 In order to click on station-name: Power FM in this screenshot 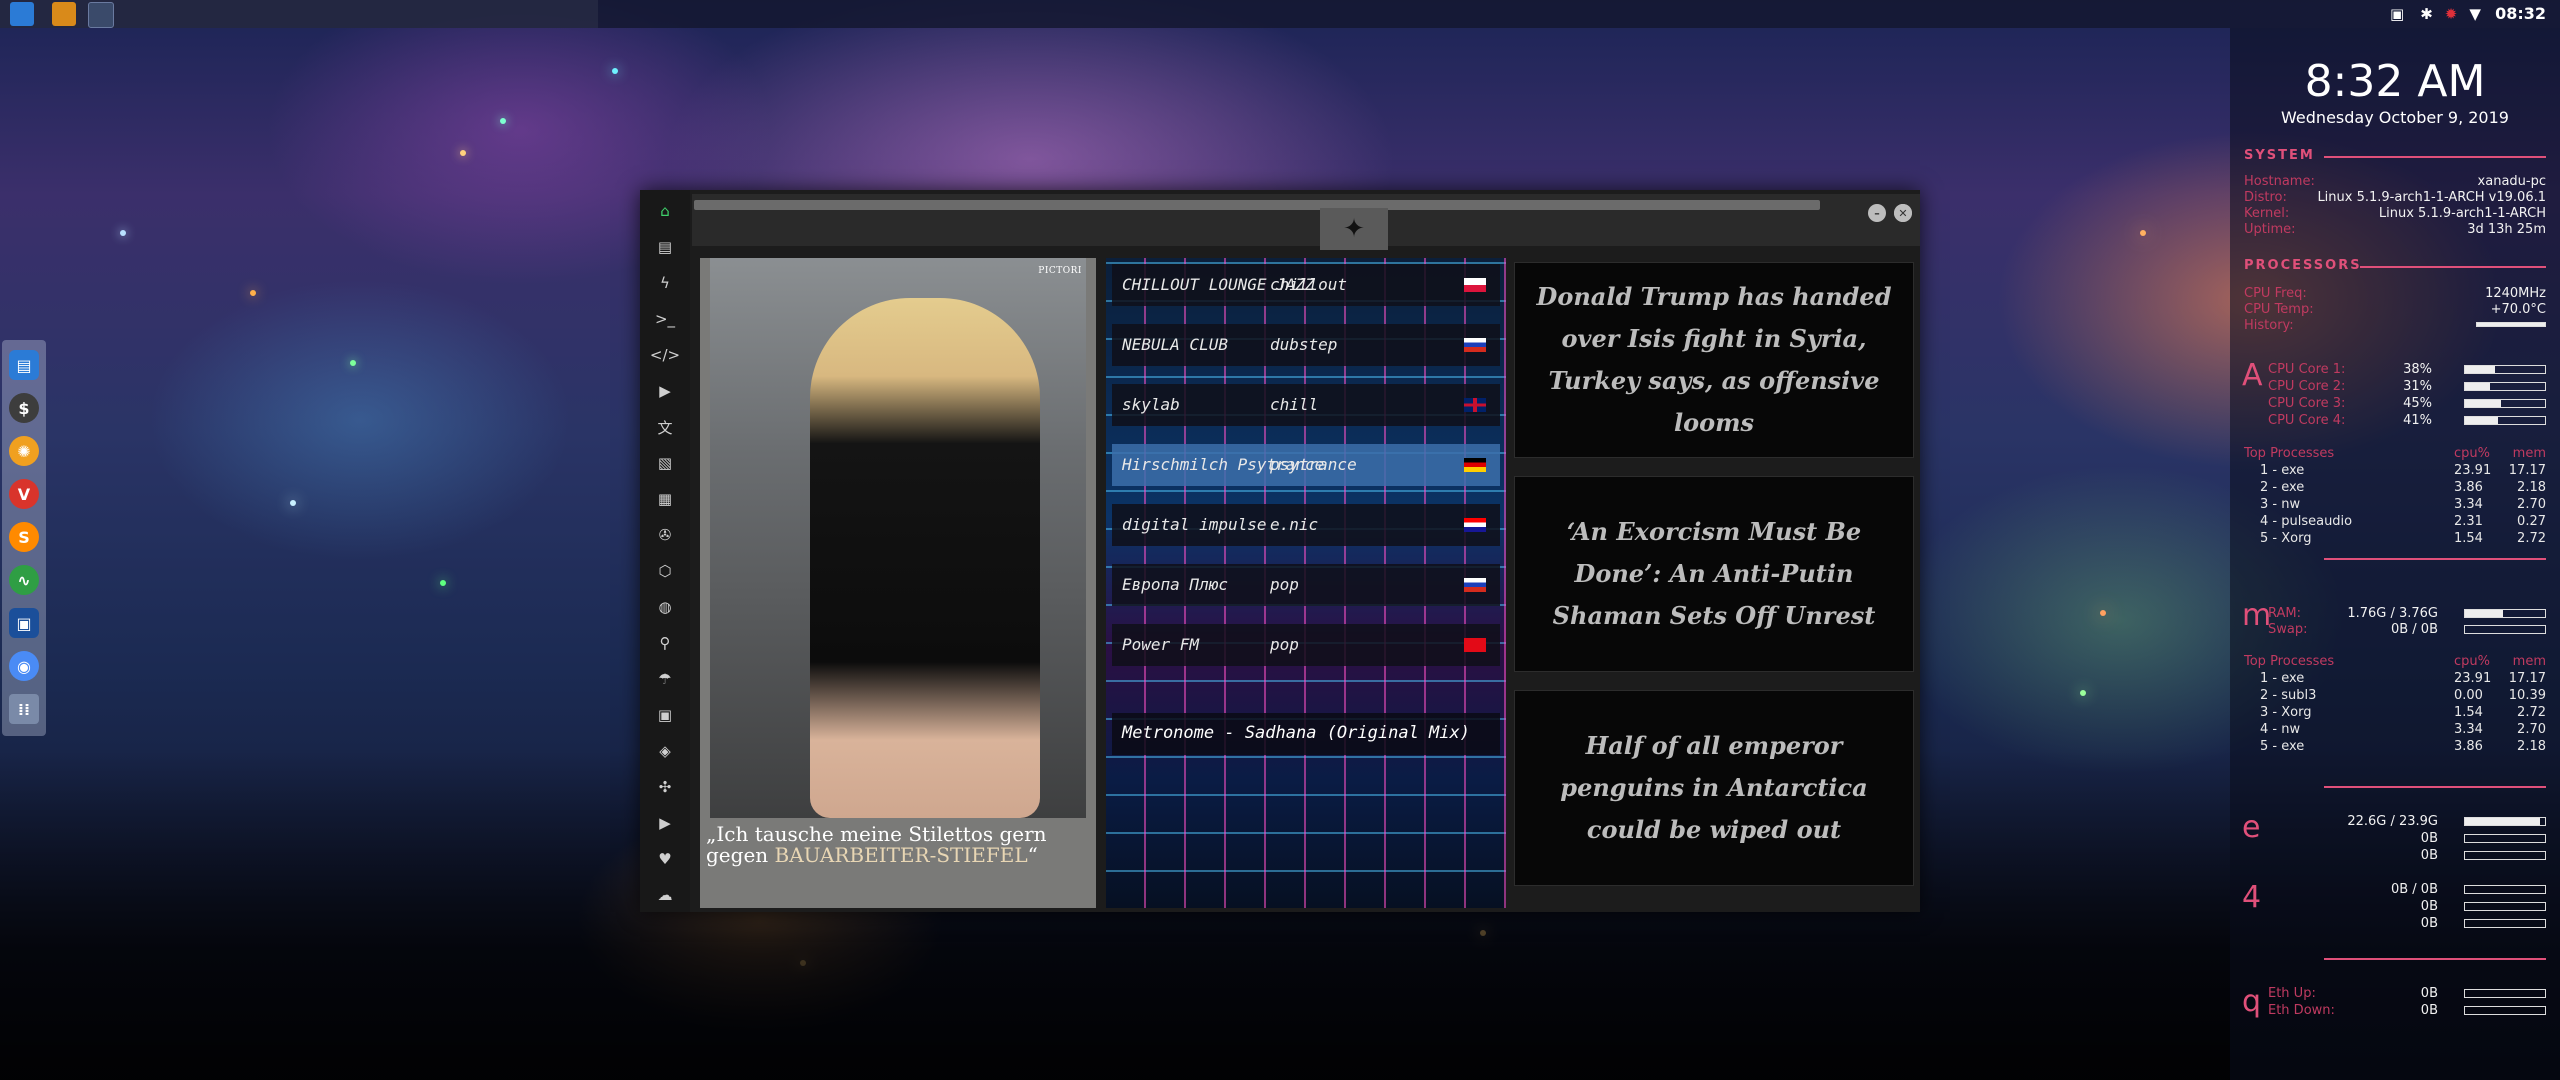, I will do `click(1161, 644)`.